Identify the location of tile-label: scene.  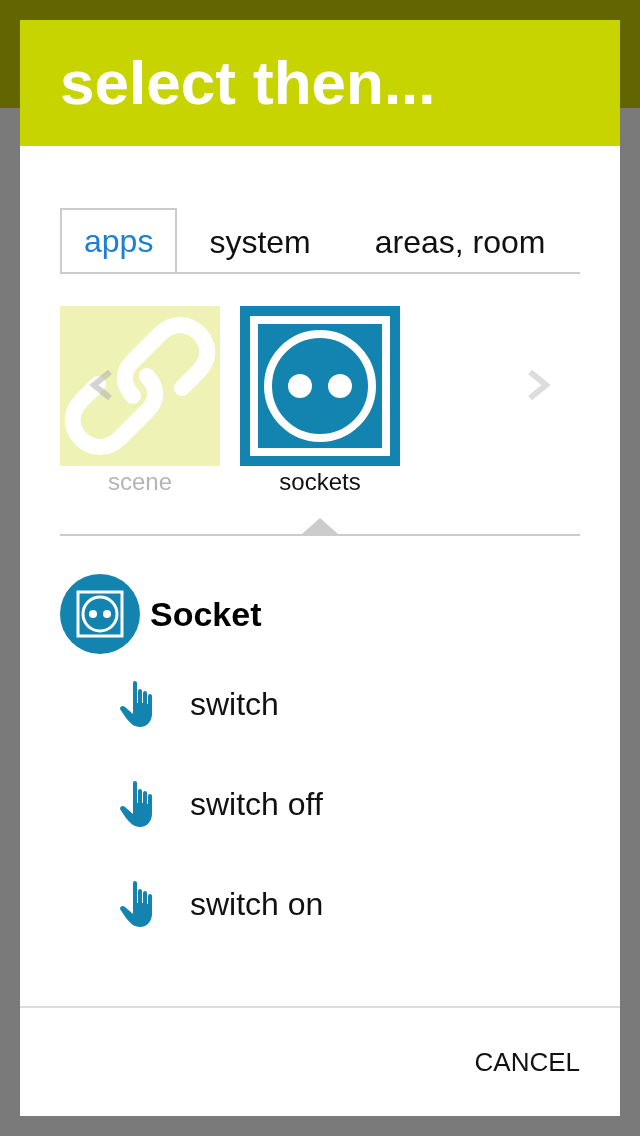
(139, 482).